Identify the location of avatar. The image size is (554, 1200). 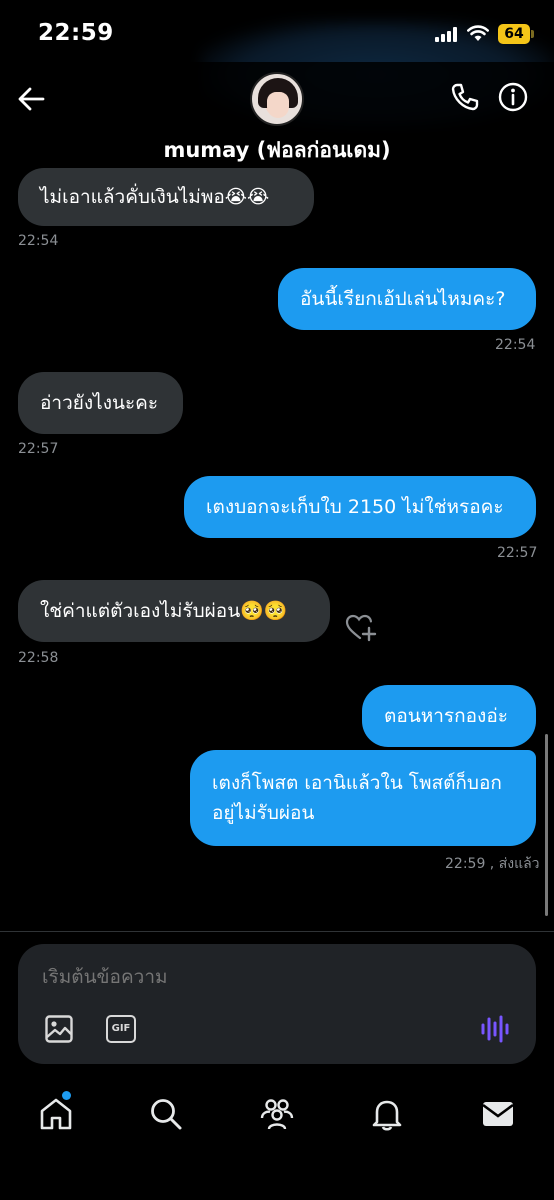
(277, 99).